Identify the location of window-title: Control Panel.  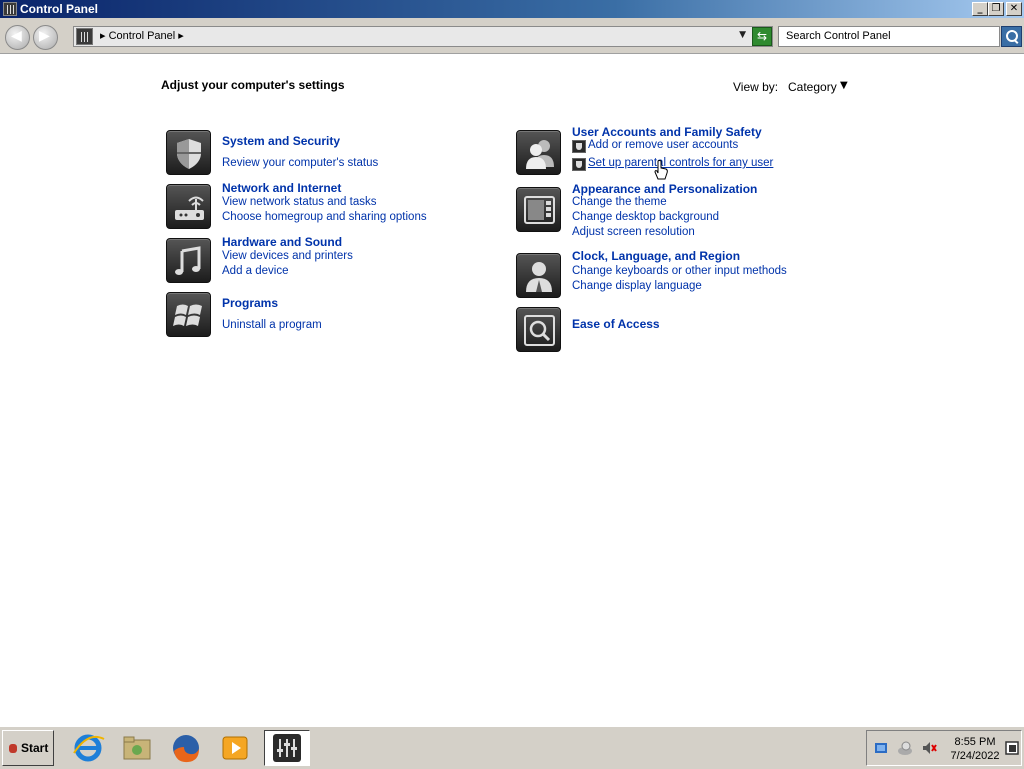
(59, 9).